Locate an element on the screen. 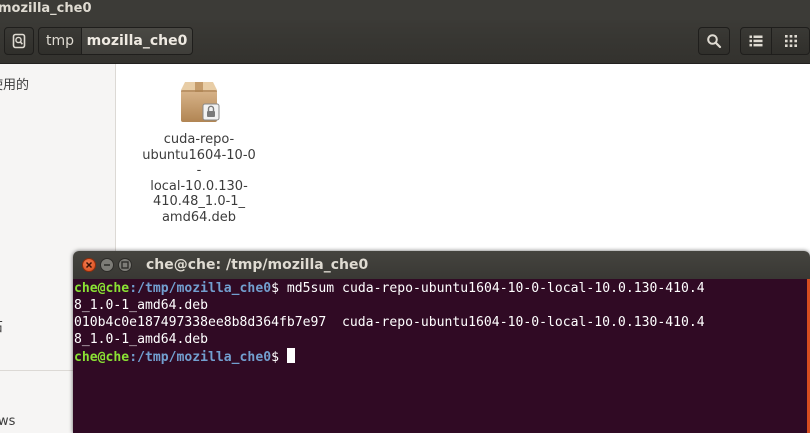 Image resolution: width=810 pixels, height=433 pixels. file-name-line: local-10.0.130- is located at coordinates (199, 186).